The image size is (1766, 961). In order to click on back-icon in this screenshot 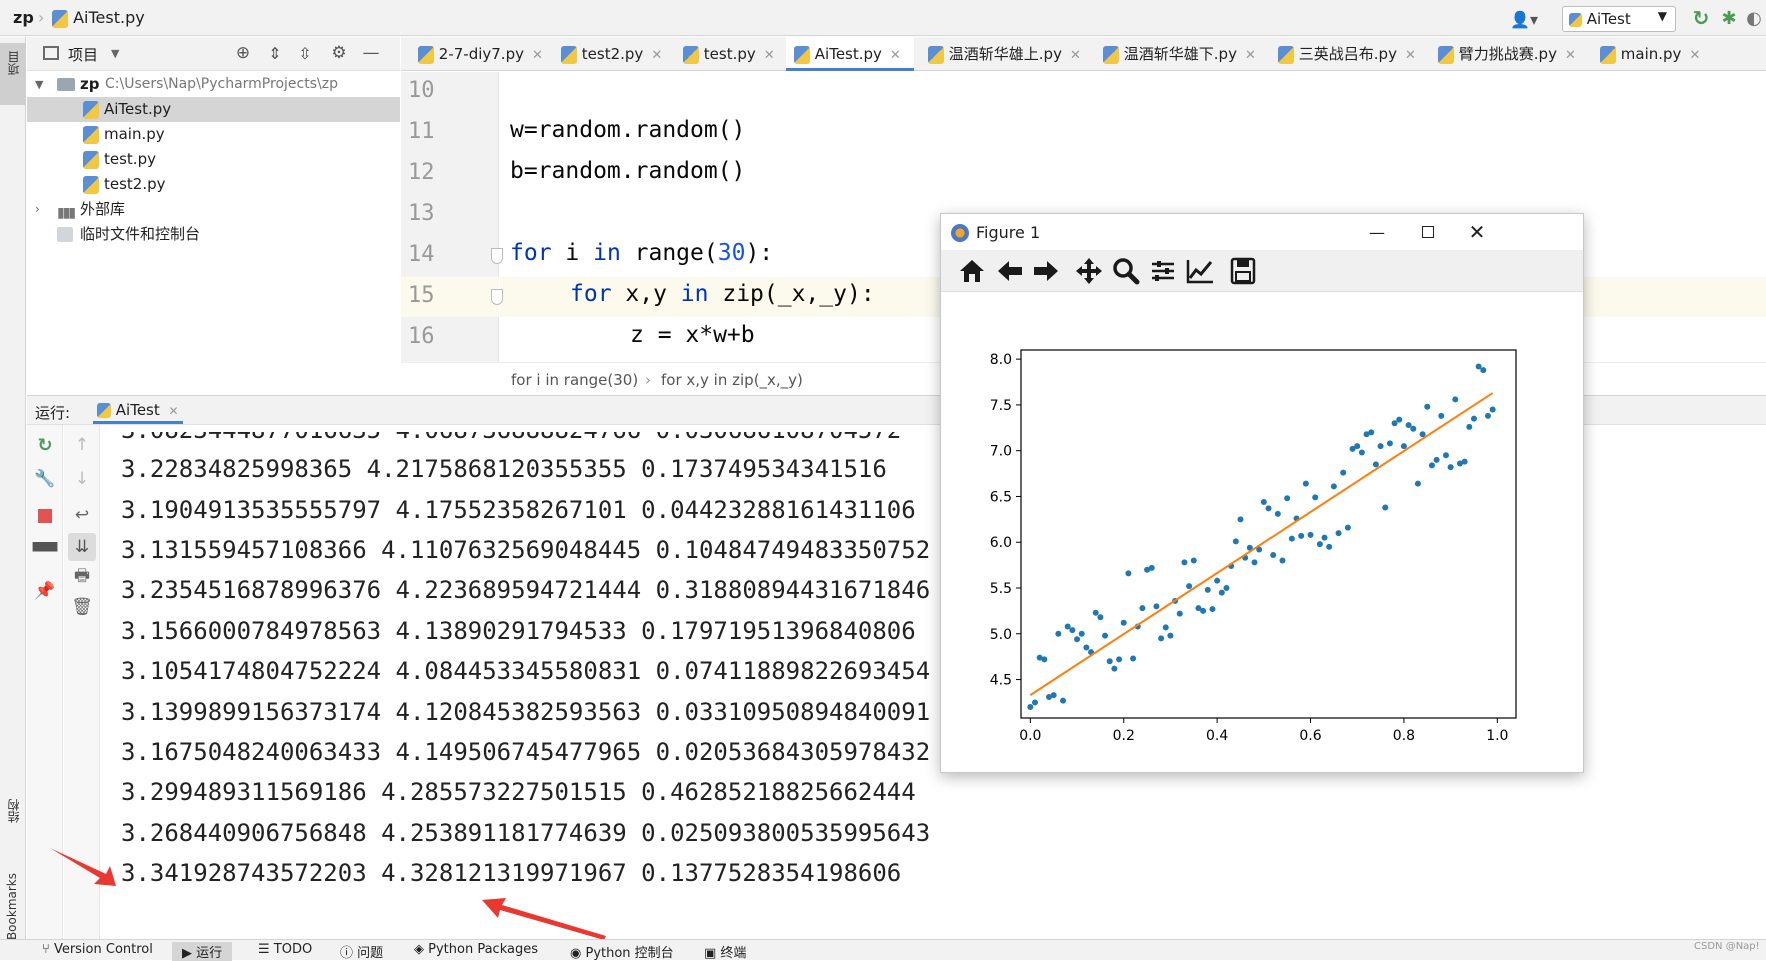, I will do `click(1010, 271)`.